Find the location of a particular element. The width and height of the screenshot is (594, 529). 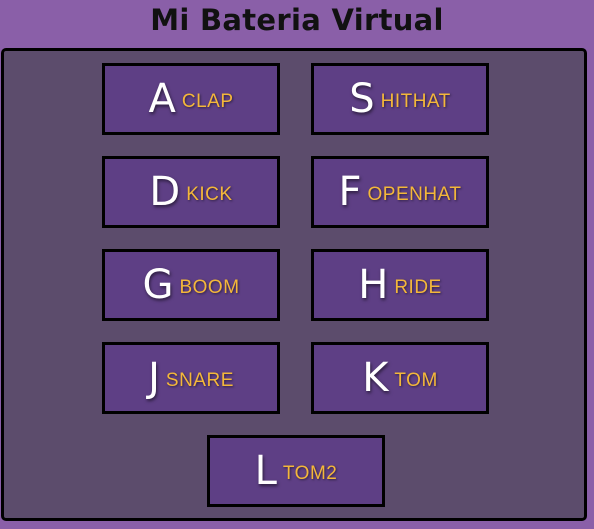

page-title: Mi Bateria Virtual is located at coordinates (297, 20).